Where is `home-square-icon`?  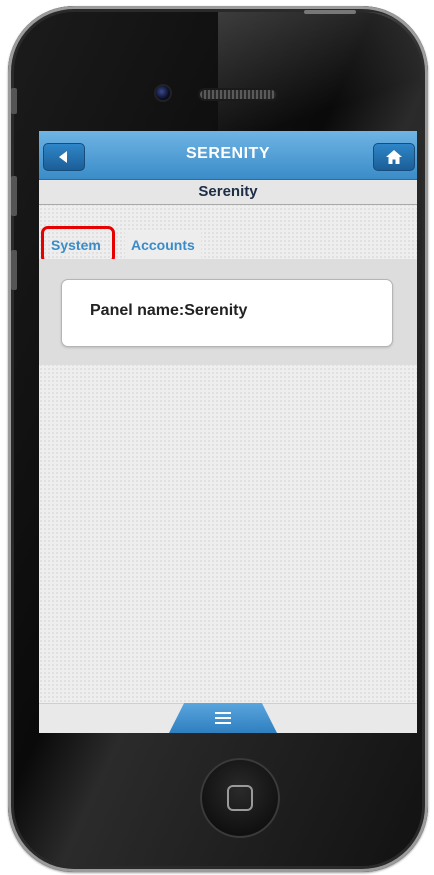 home-square-icon is located at coordinates (240, 798).